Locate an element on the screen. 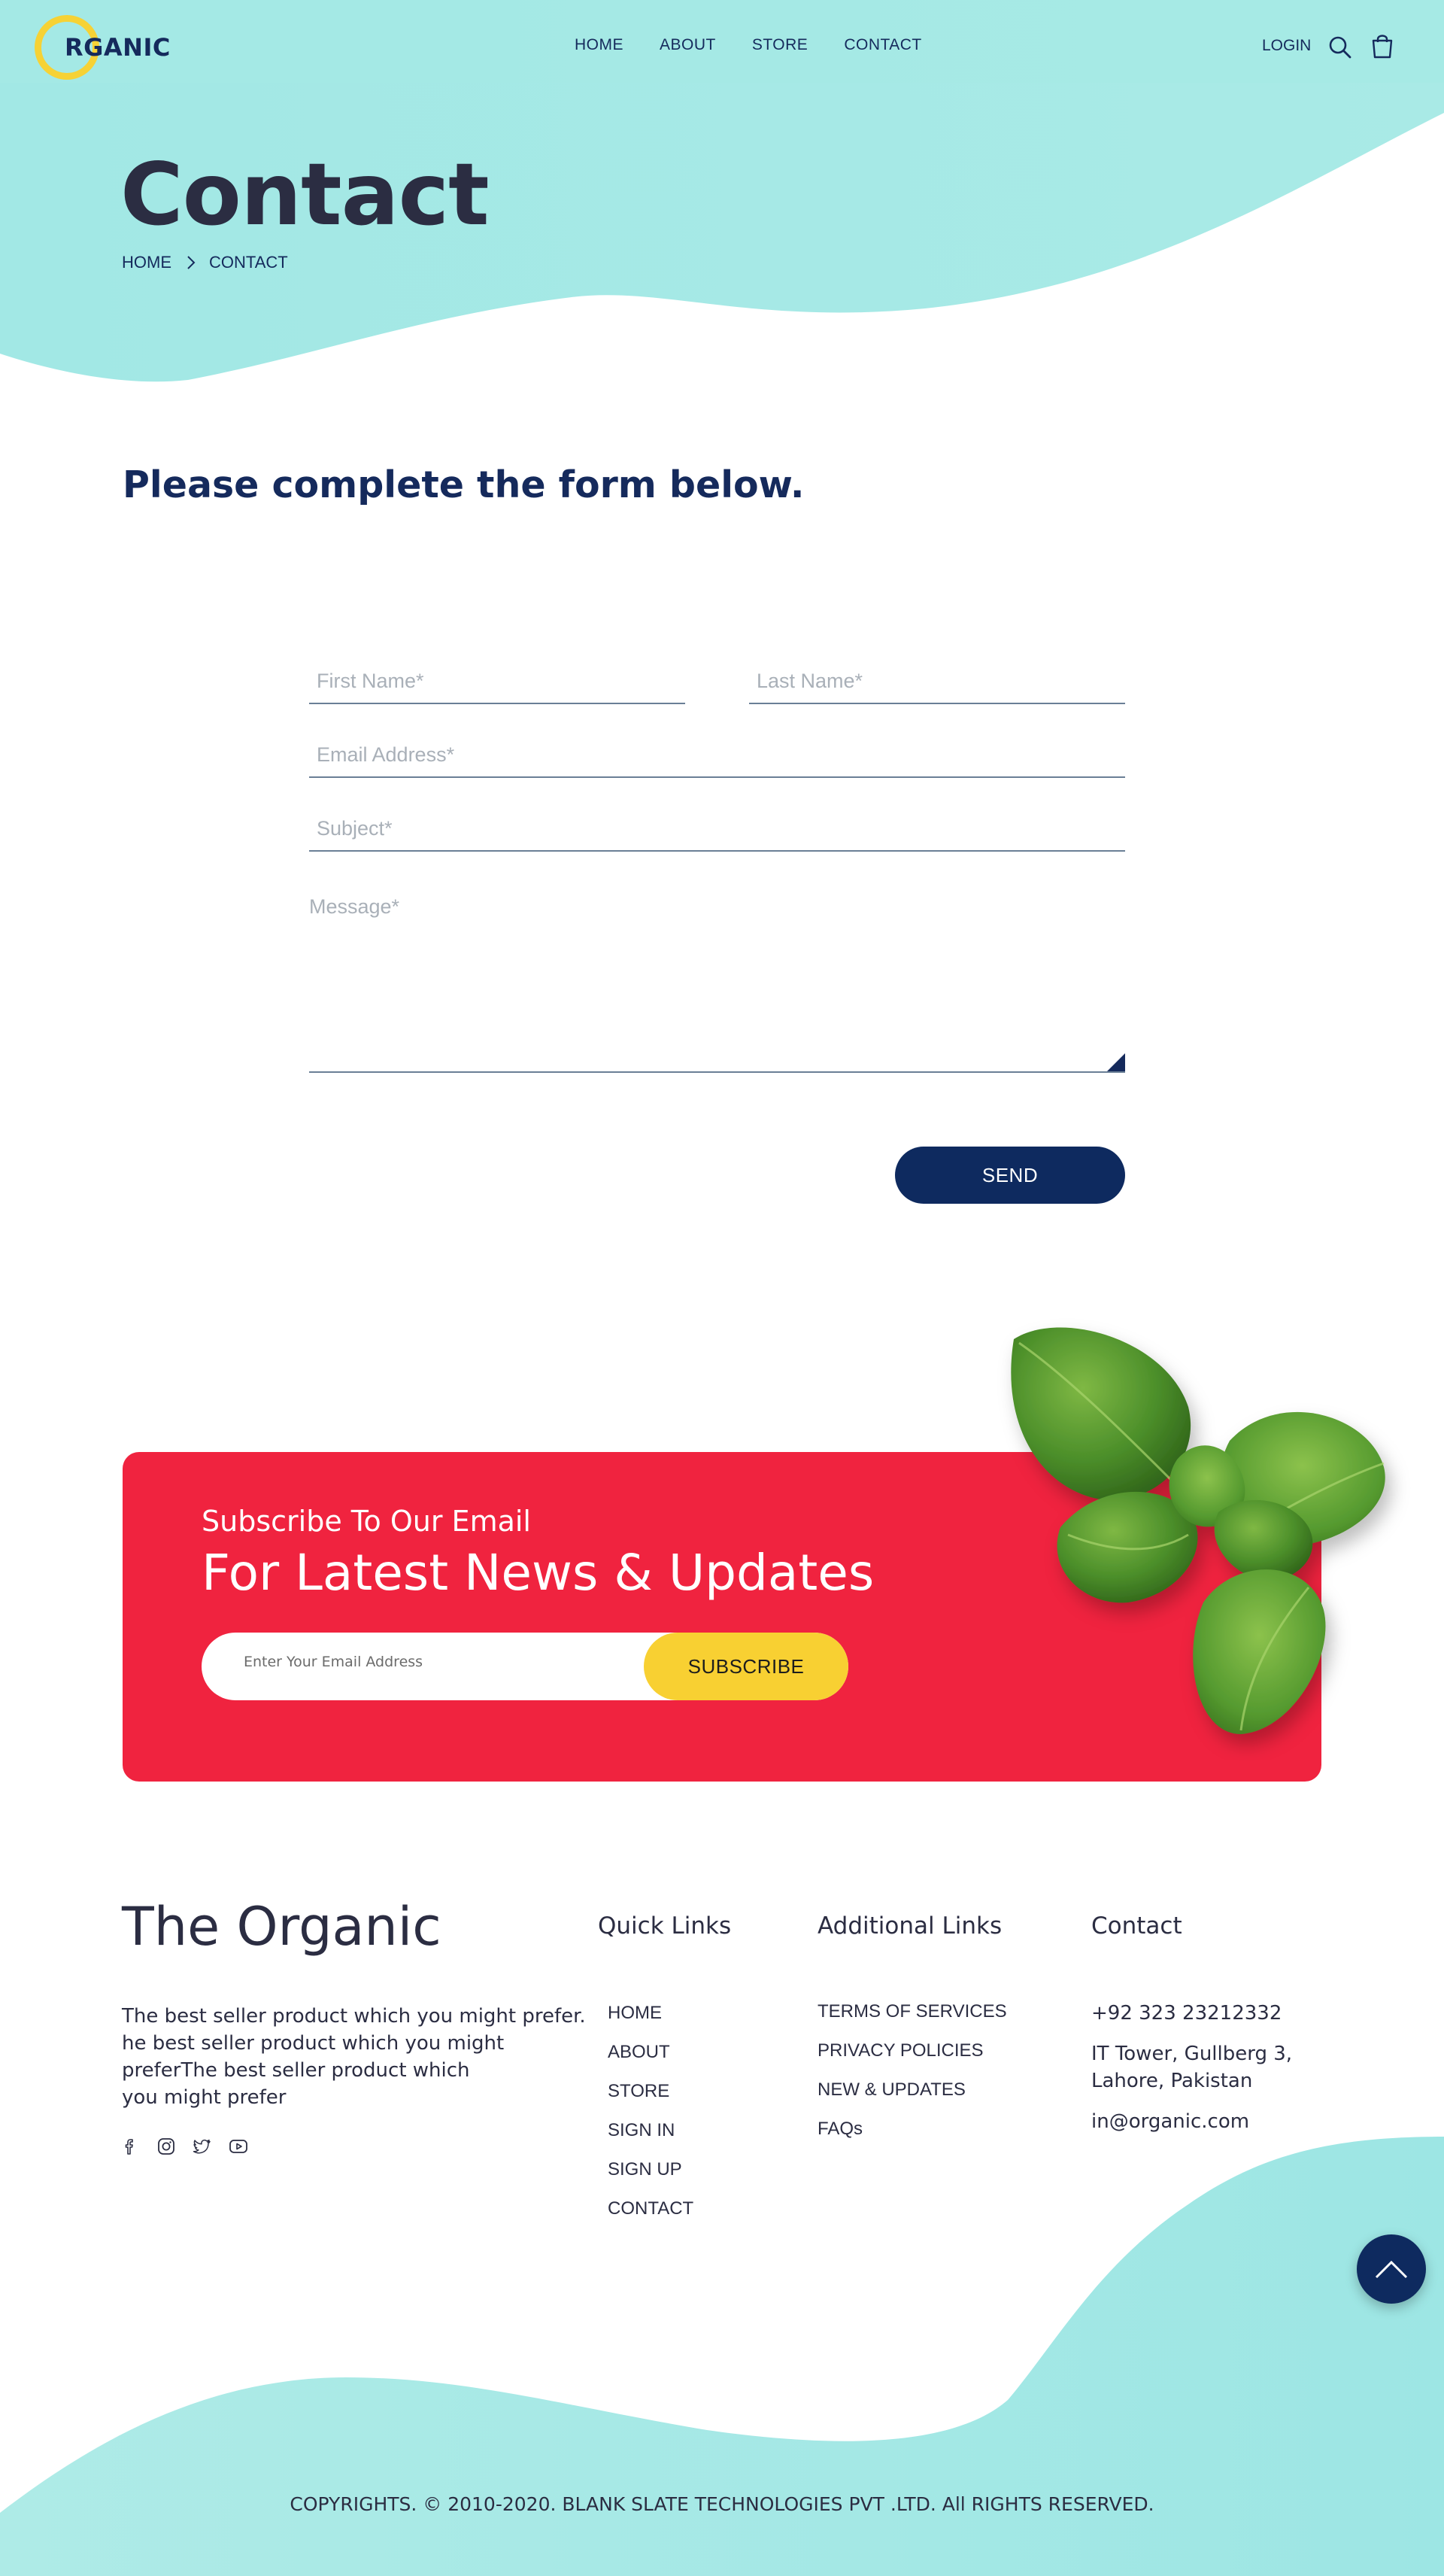  footer-description-line: preferThe best seller product which is located at coordinates (296, 2070).